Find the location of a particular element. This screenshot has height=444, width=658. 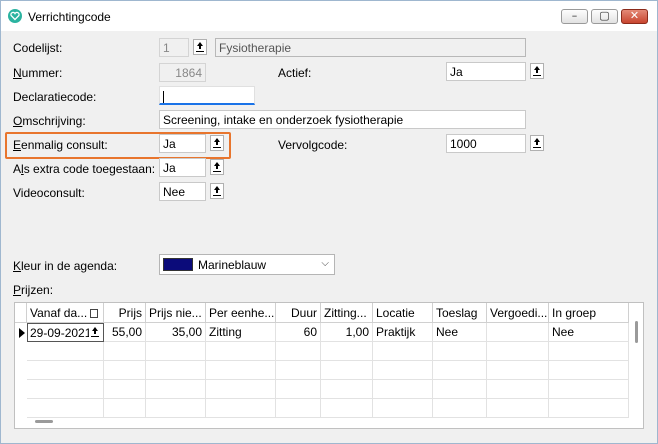

nummer-label: Nummer: is located at coordinates (38, 73).